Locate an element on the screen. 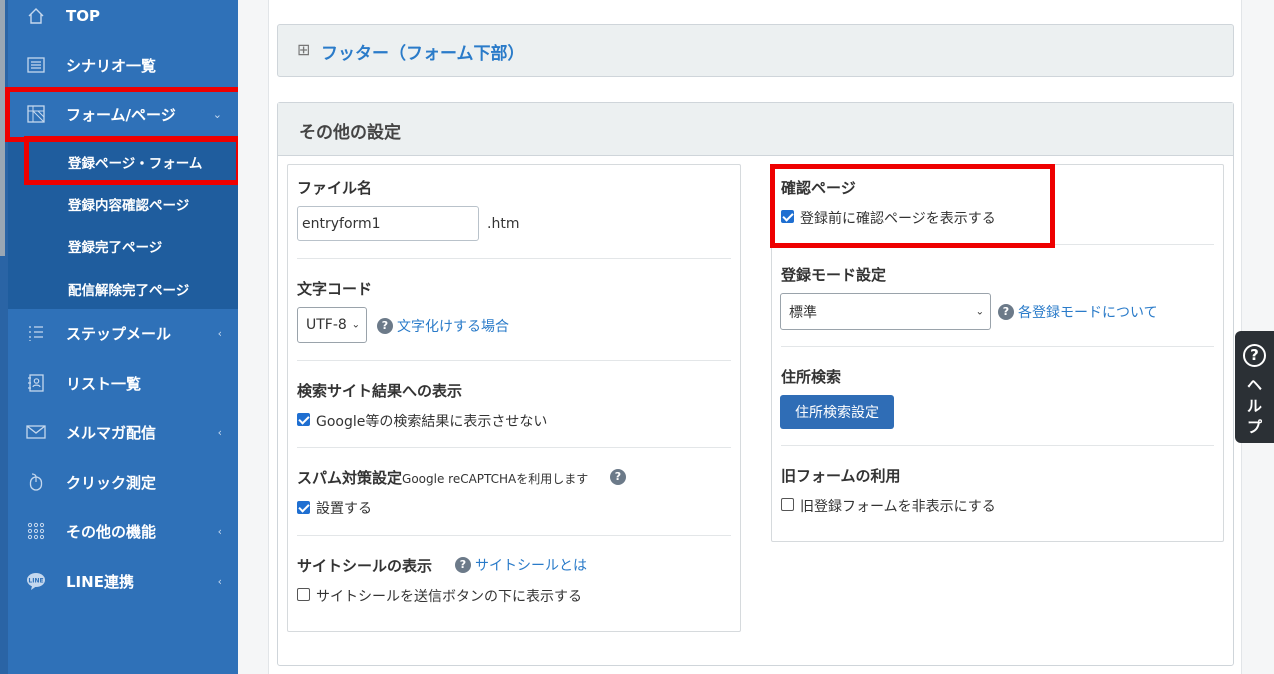 This screenshot has height=674, width=1274. file-ext-label: .htm is located at coordinates (503, 224).